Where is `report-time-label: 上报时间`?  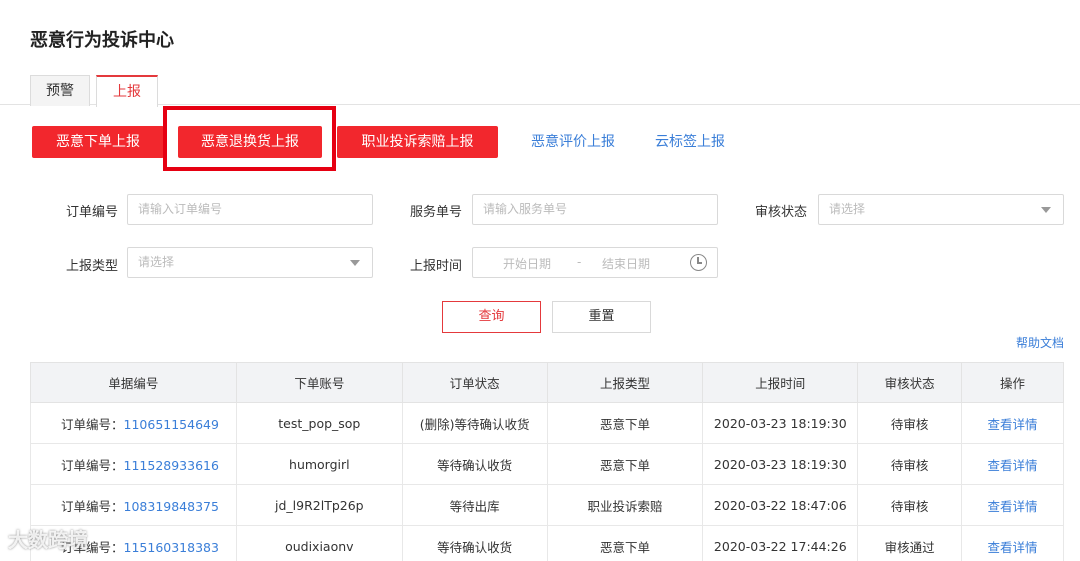
report-time-label: 上报时间 is located at coordinates (436, 266).